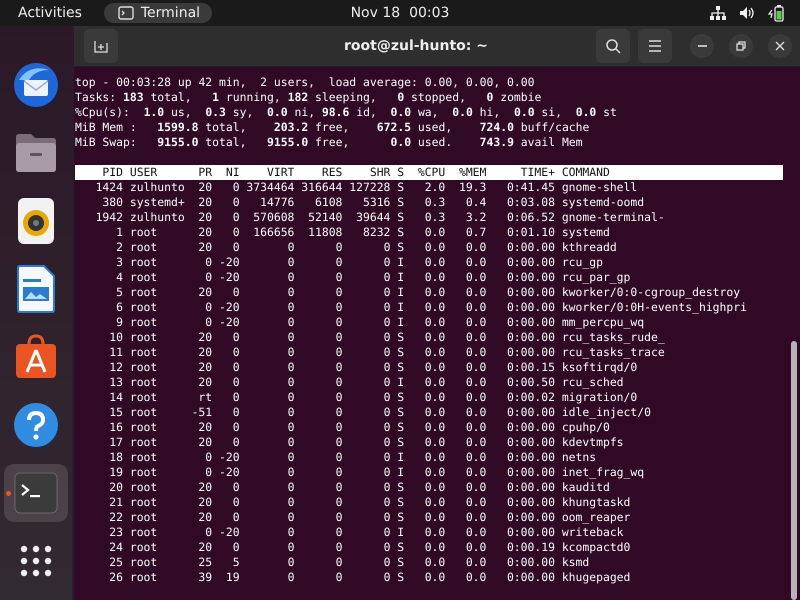  I want to click on volume-icon, so click(747, 13).